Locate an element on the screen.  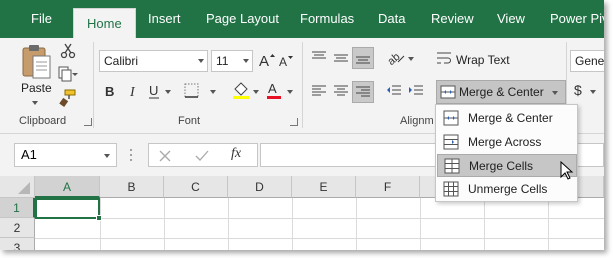
italic-icon: I is located at coordinates (134, 93).